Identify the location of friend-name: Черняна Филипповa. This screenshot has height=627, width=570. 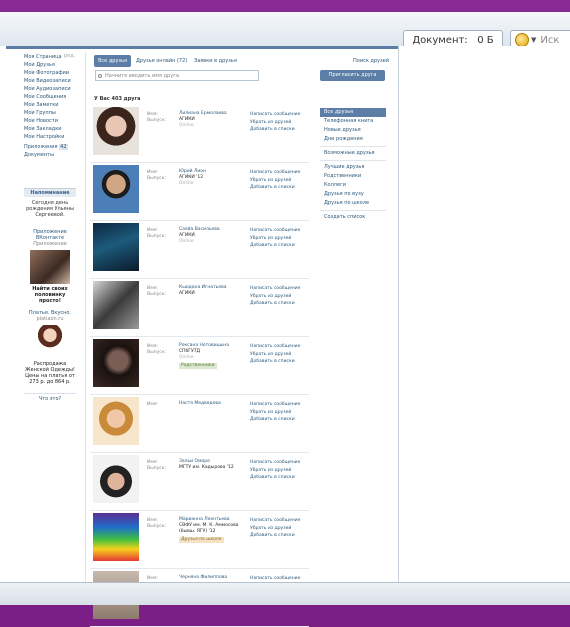
(210, 578).